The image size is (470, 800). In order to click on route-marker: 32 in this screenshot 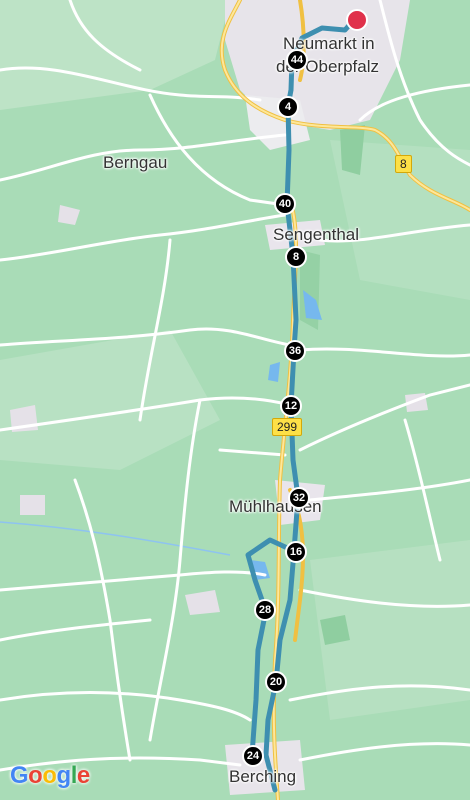, I will do `click(299, 498)`.